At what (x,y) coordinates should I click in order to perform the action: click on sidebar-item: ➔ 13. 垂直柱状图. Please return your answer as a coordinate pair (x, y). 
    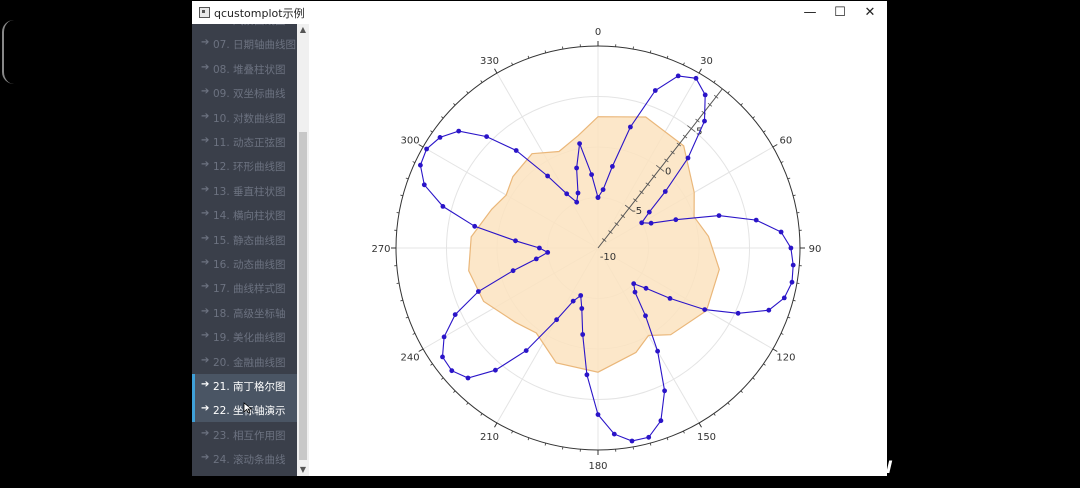
    Looking at the image, I should click on (244, 191).